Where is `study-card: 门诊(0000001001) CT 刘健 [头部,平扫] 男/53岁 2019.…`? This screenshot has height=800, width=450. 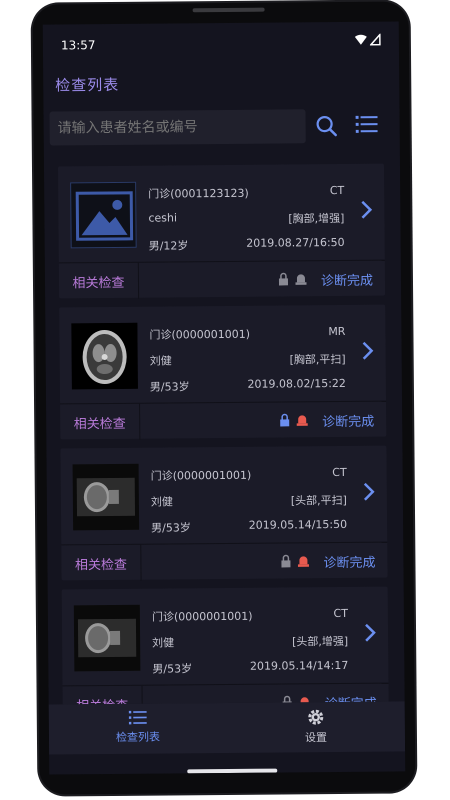 study-card: 门诊(0000001001) CT 刘健 [头部,平扫] 男/53岁 2019.… is located at coordinates (224, 513).